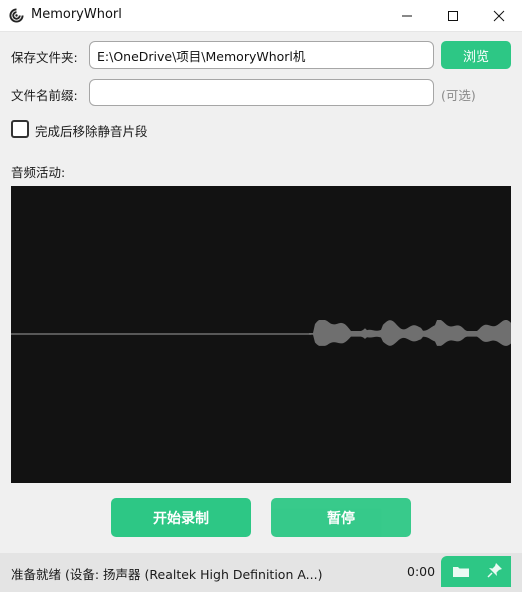  I want to click on minimize-icon, so click(407, 15).